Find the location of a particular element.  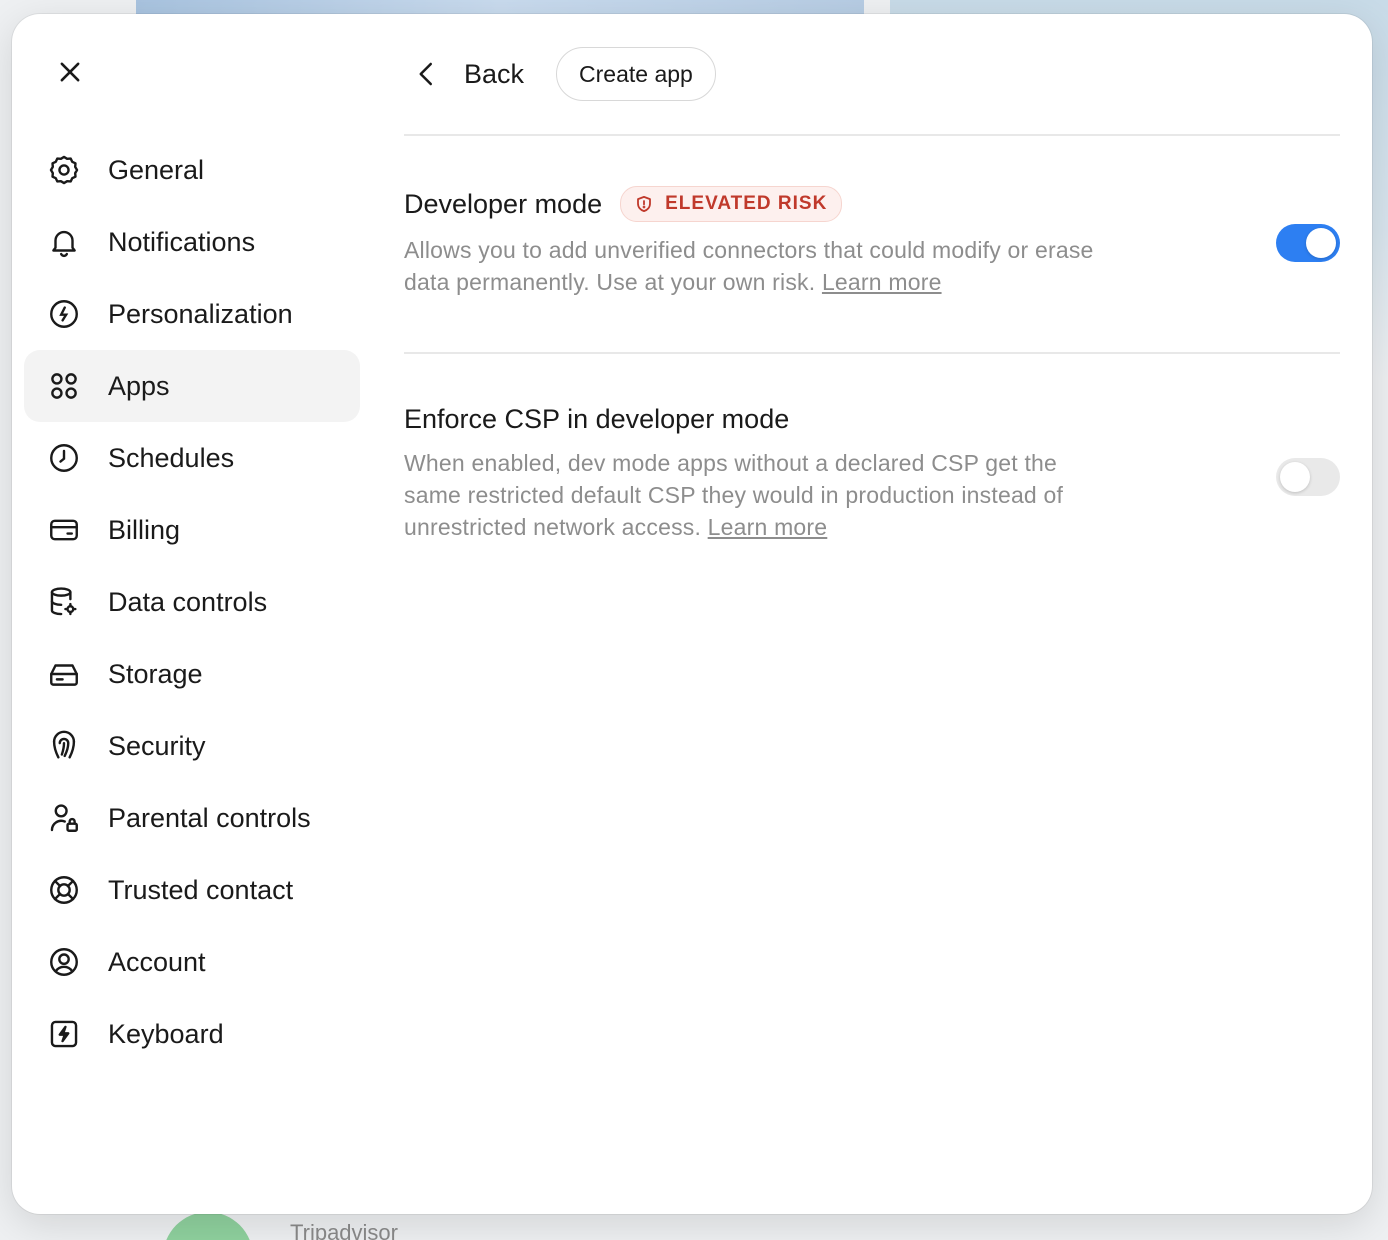

sidebar-item-label: Data controls is located at coordinates (188, 601).